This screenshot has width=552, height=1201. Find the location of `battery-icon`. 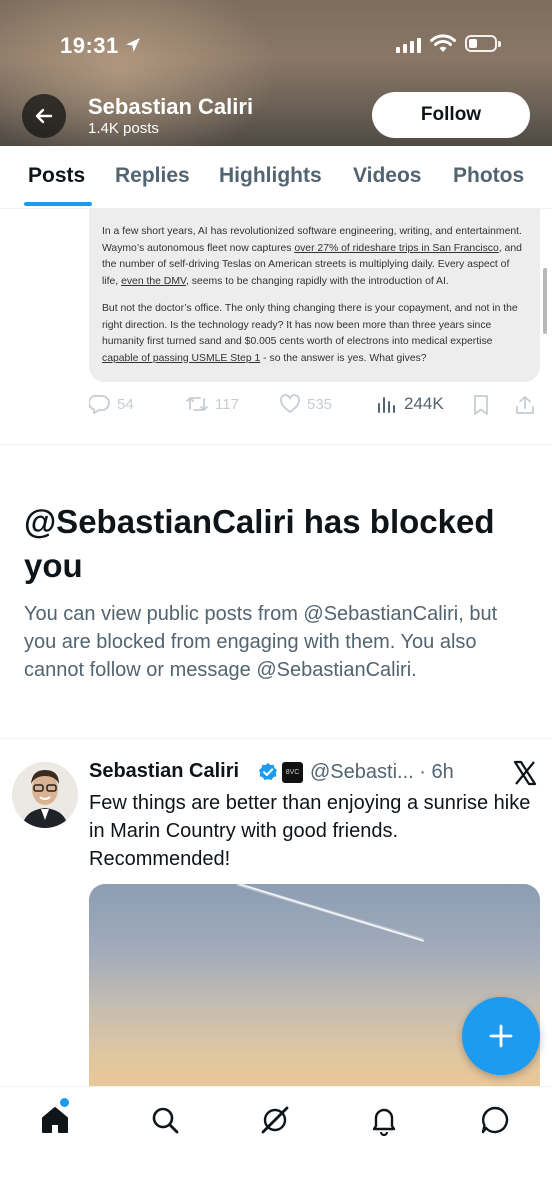

battery-icon is located at coordinates (483, 43).